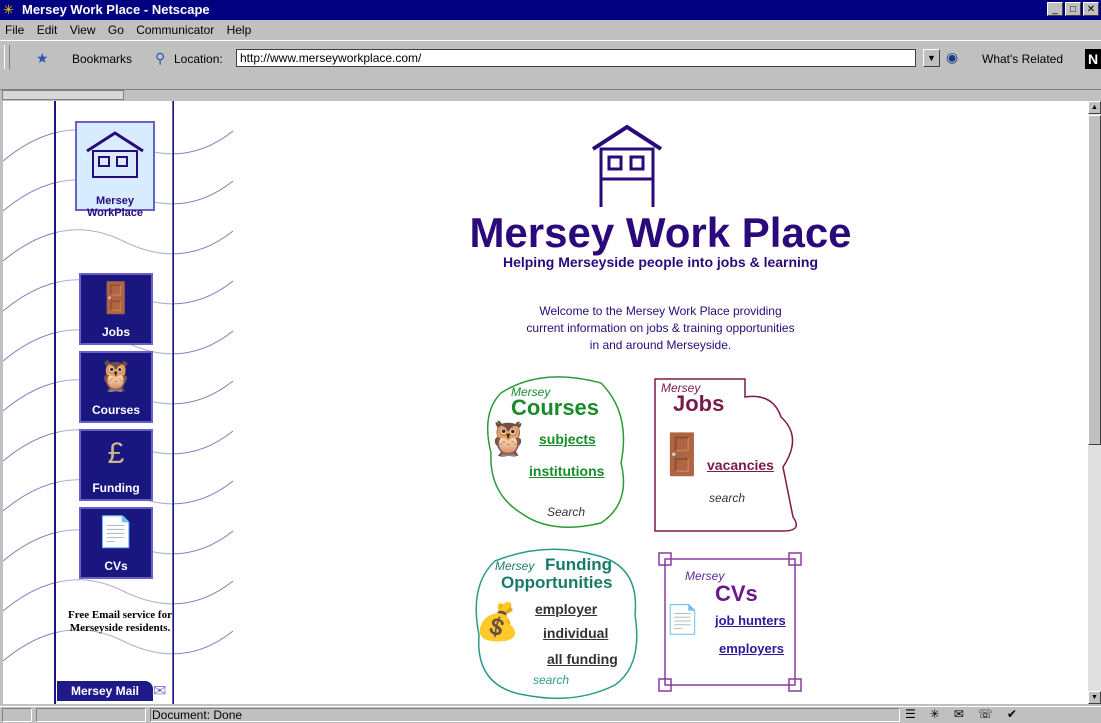 This screenshot has height=723, width=1101. What do you see at coordinates (497, 621) in the screenshot?
I see `money-bag-icon: 💰` at bounding box center [497, 621].